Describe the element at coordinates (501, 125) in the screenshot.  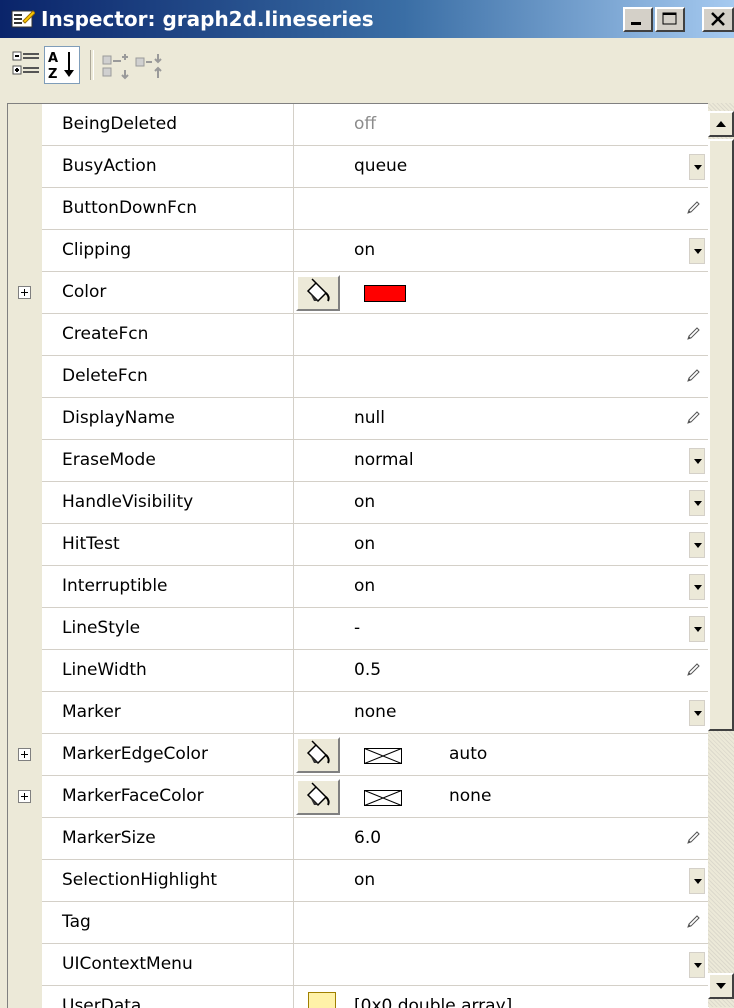
I see `property-value: off` at that location.